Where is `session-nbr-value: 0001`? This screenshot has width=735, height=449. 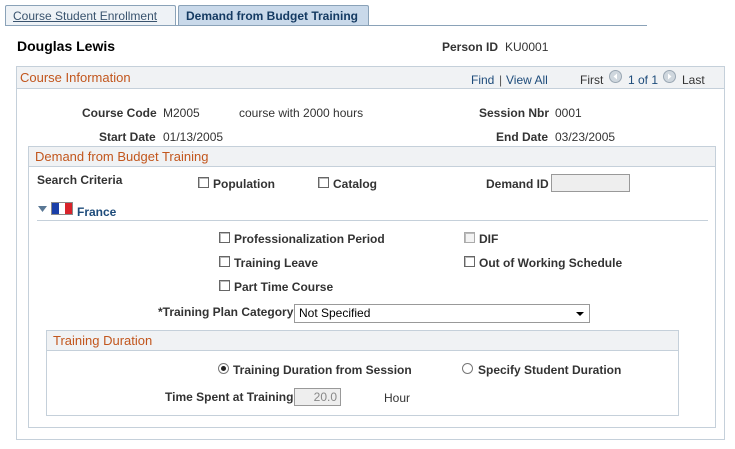
session-nbr-value: 0001 is located at coordinates (568, 113).